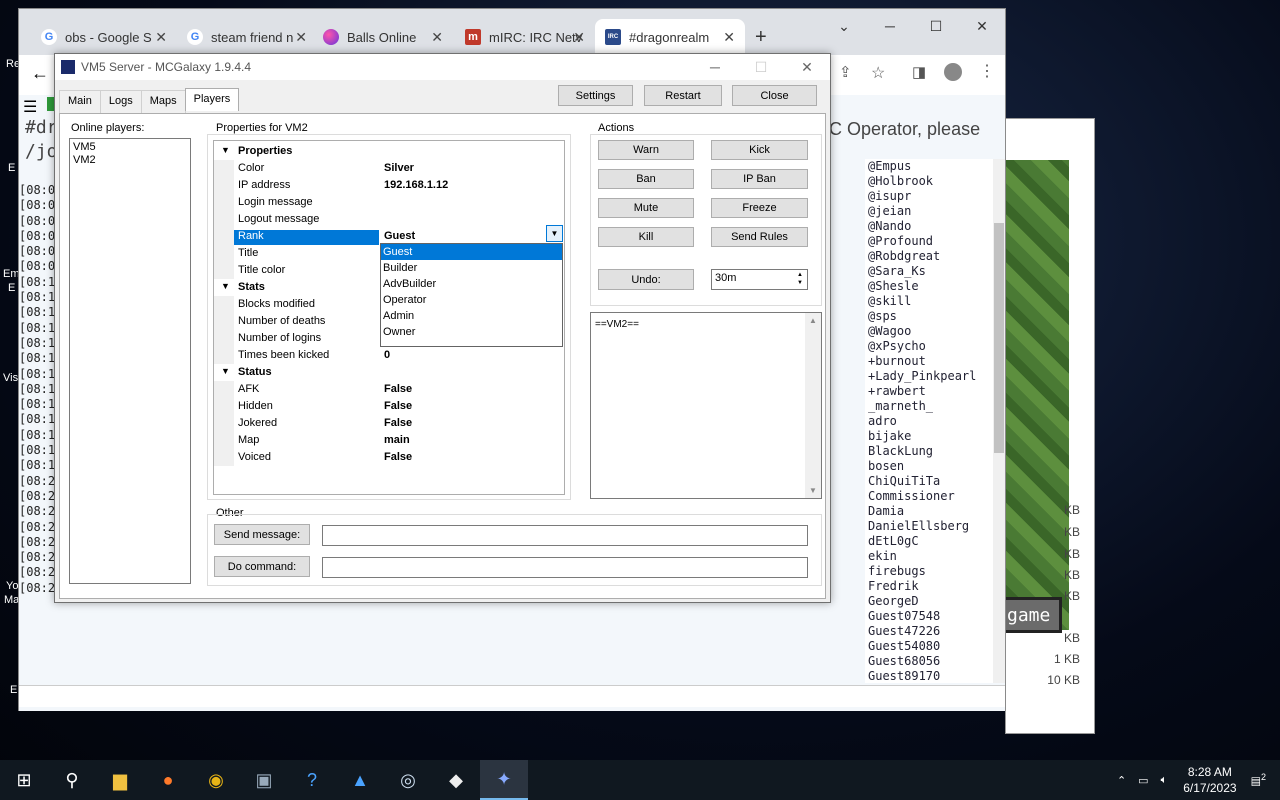  Describe the element at coordinates (646, 150) in the screenshot. I see `warn-button: Warn` at that location.